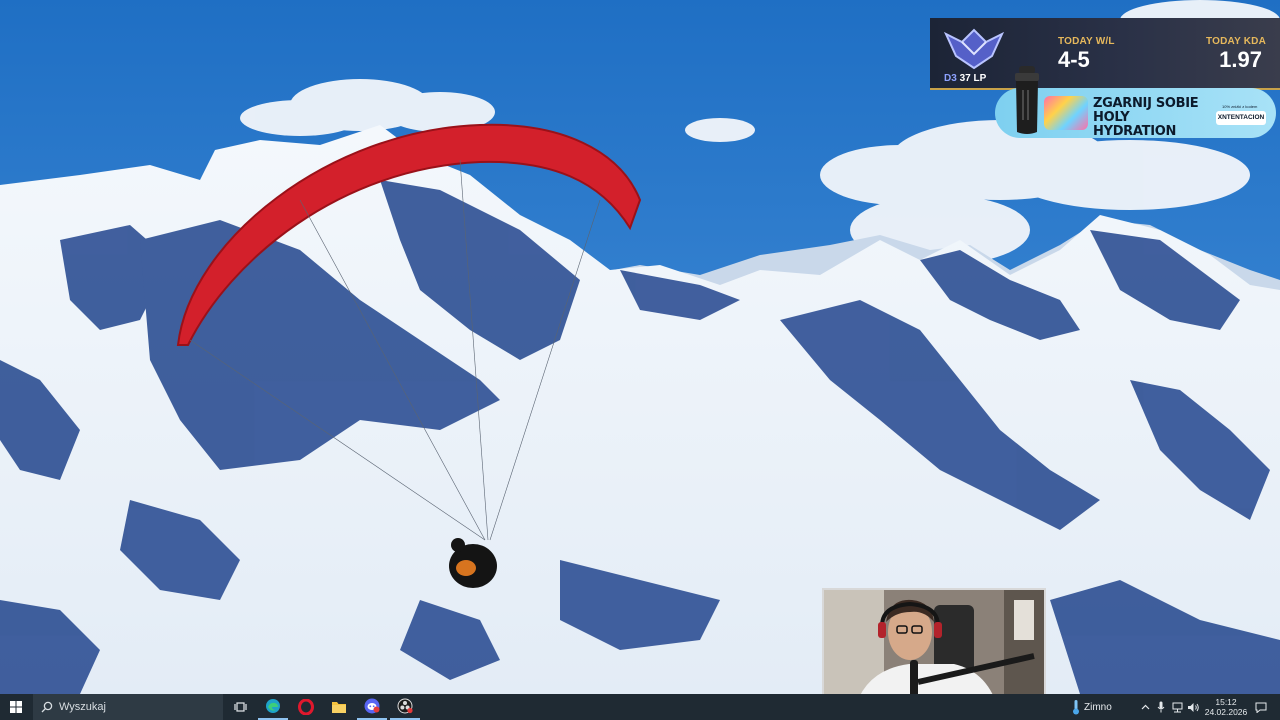 This screenshot has height=720, width=1280. What do you see at coordinates (1226, 702) in the screenshot?
I see `clock-time: 15:12` at bounding box center [1226, 702].